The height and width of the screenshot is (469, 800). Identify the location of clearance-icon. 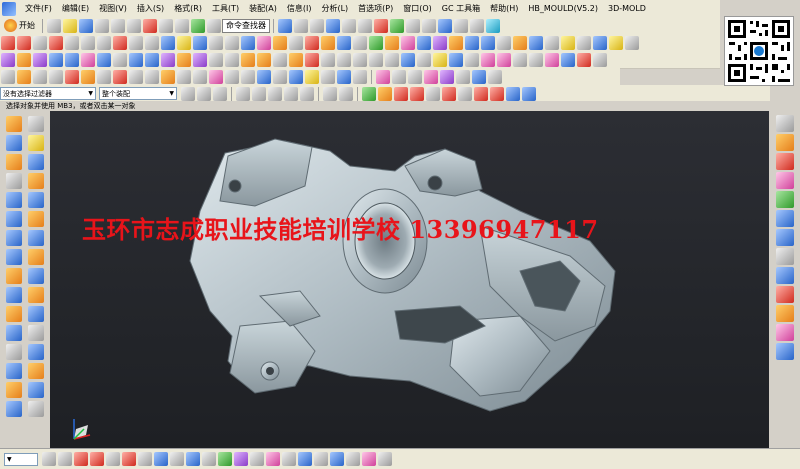
(289, 459).